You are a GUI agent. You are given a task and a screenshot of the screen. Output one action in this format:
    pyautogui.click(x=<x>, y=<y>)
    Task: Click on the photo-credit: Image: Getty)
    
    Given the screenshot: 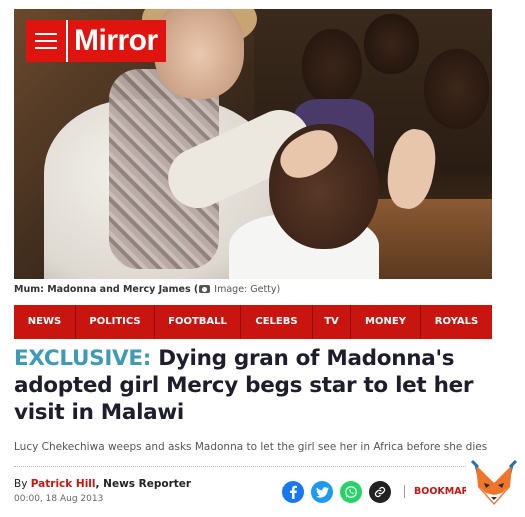 What is the action you would take?
    pyautogui.click(x=247, y=289)
    